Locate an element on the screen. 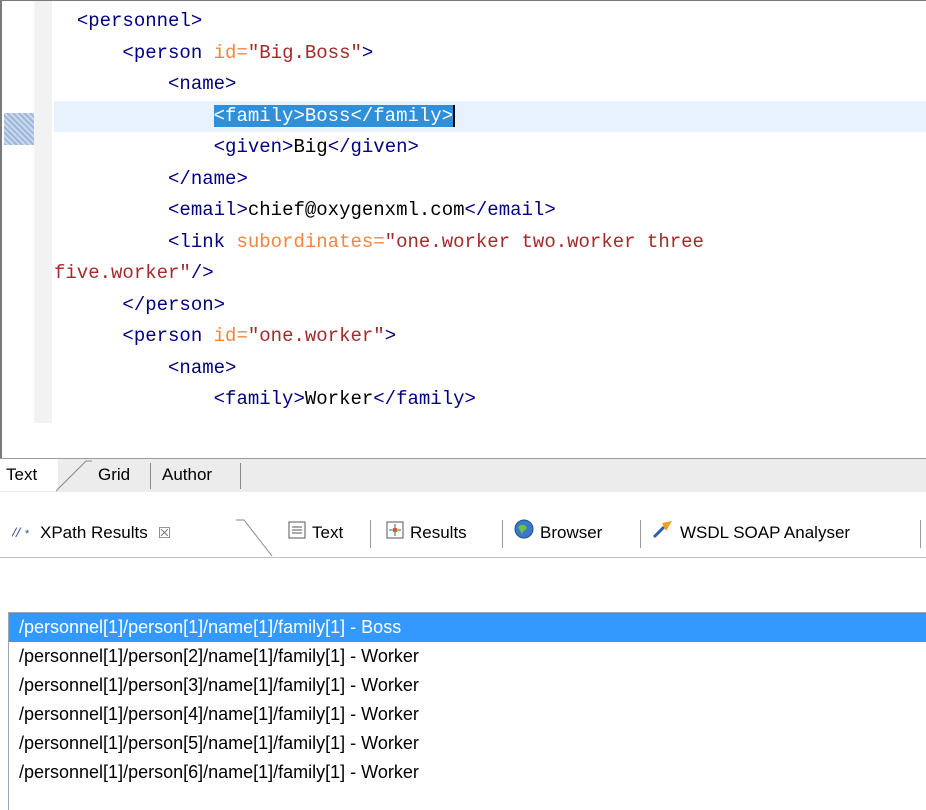 Image resolution: width=926 pixels, height=810 pixels. text-document-icon is located at coordinates (297, 534).